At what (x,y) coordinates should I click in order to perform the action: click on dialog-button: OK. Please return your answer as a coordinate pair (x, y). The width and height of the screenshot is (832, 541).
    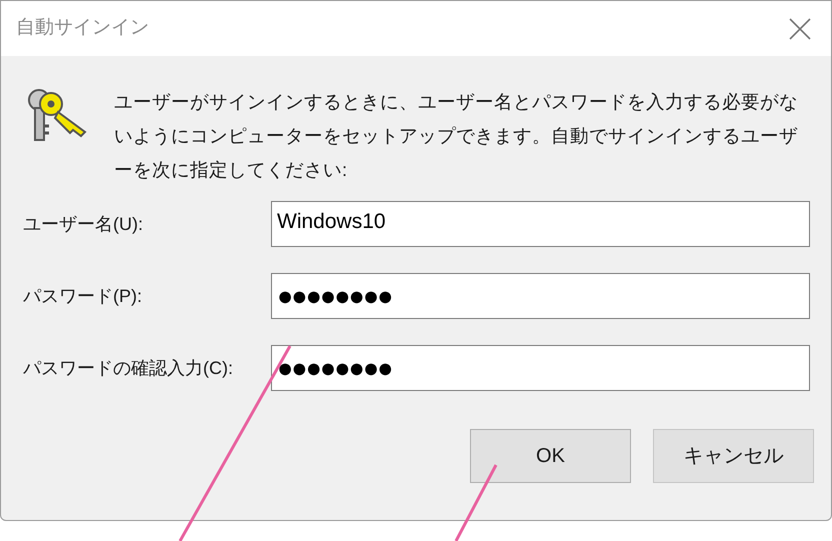
    Looking at the image, I should click on (550, 456).